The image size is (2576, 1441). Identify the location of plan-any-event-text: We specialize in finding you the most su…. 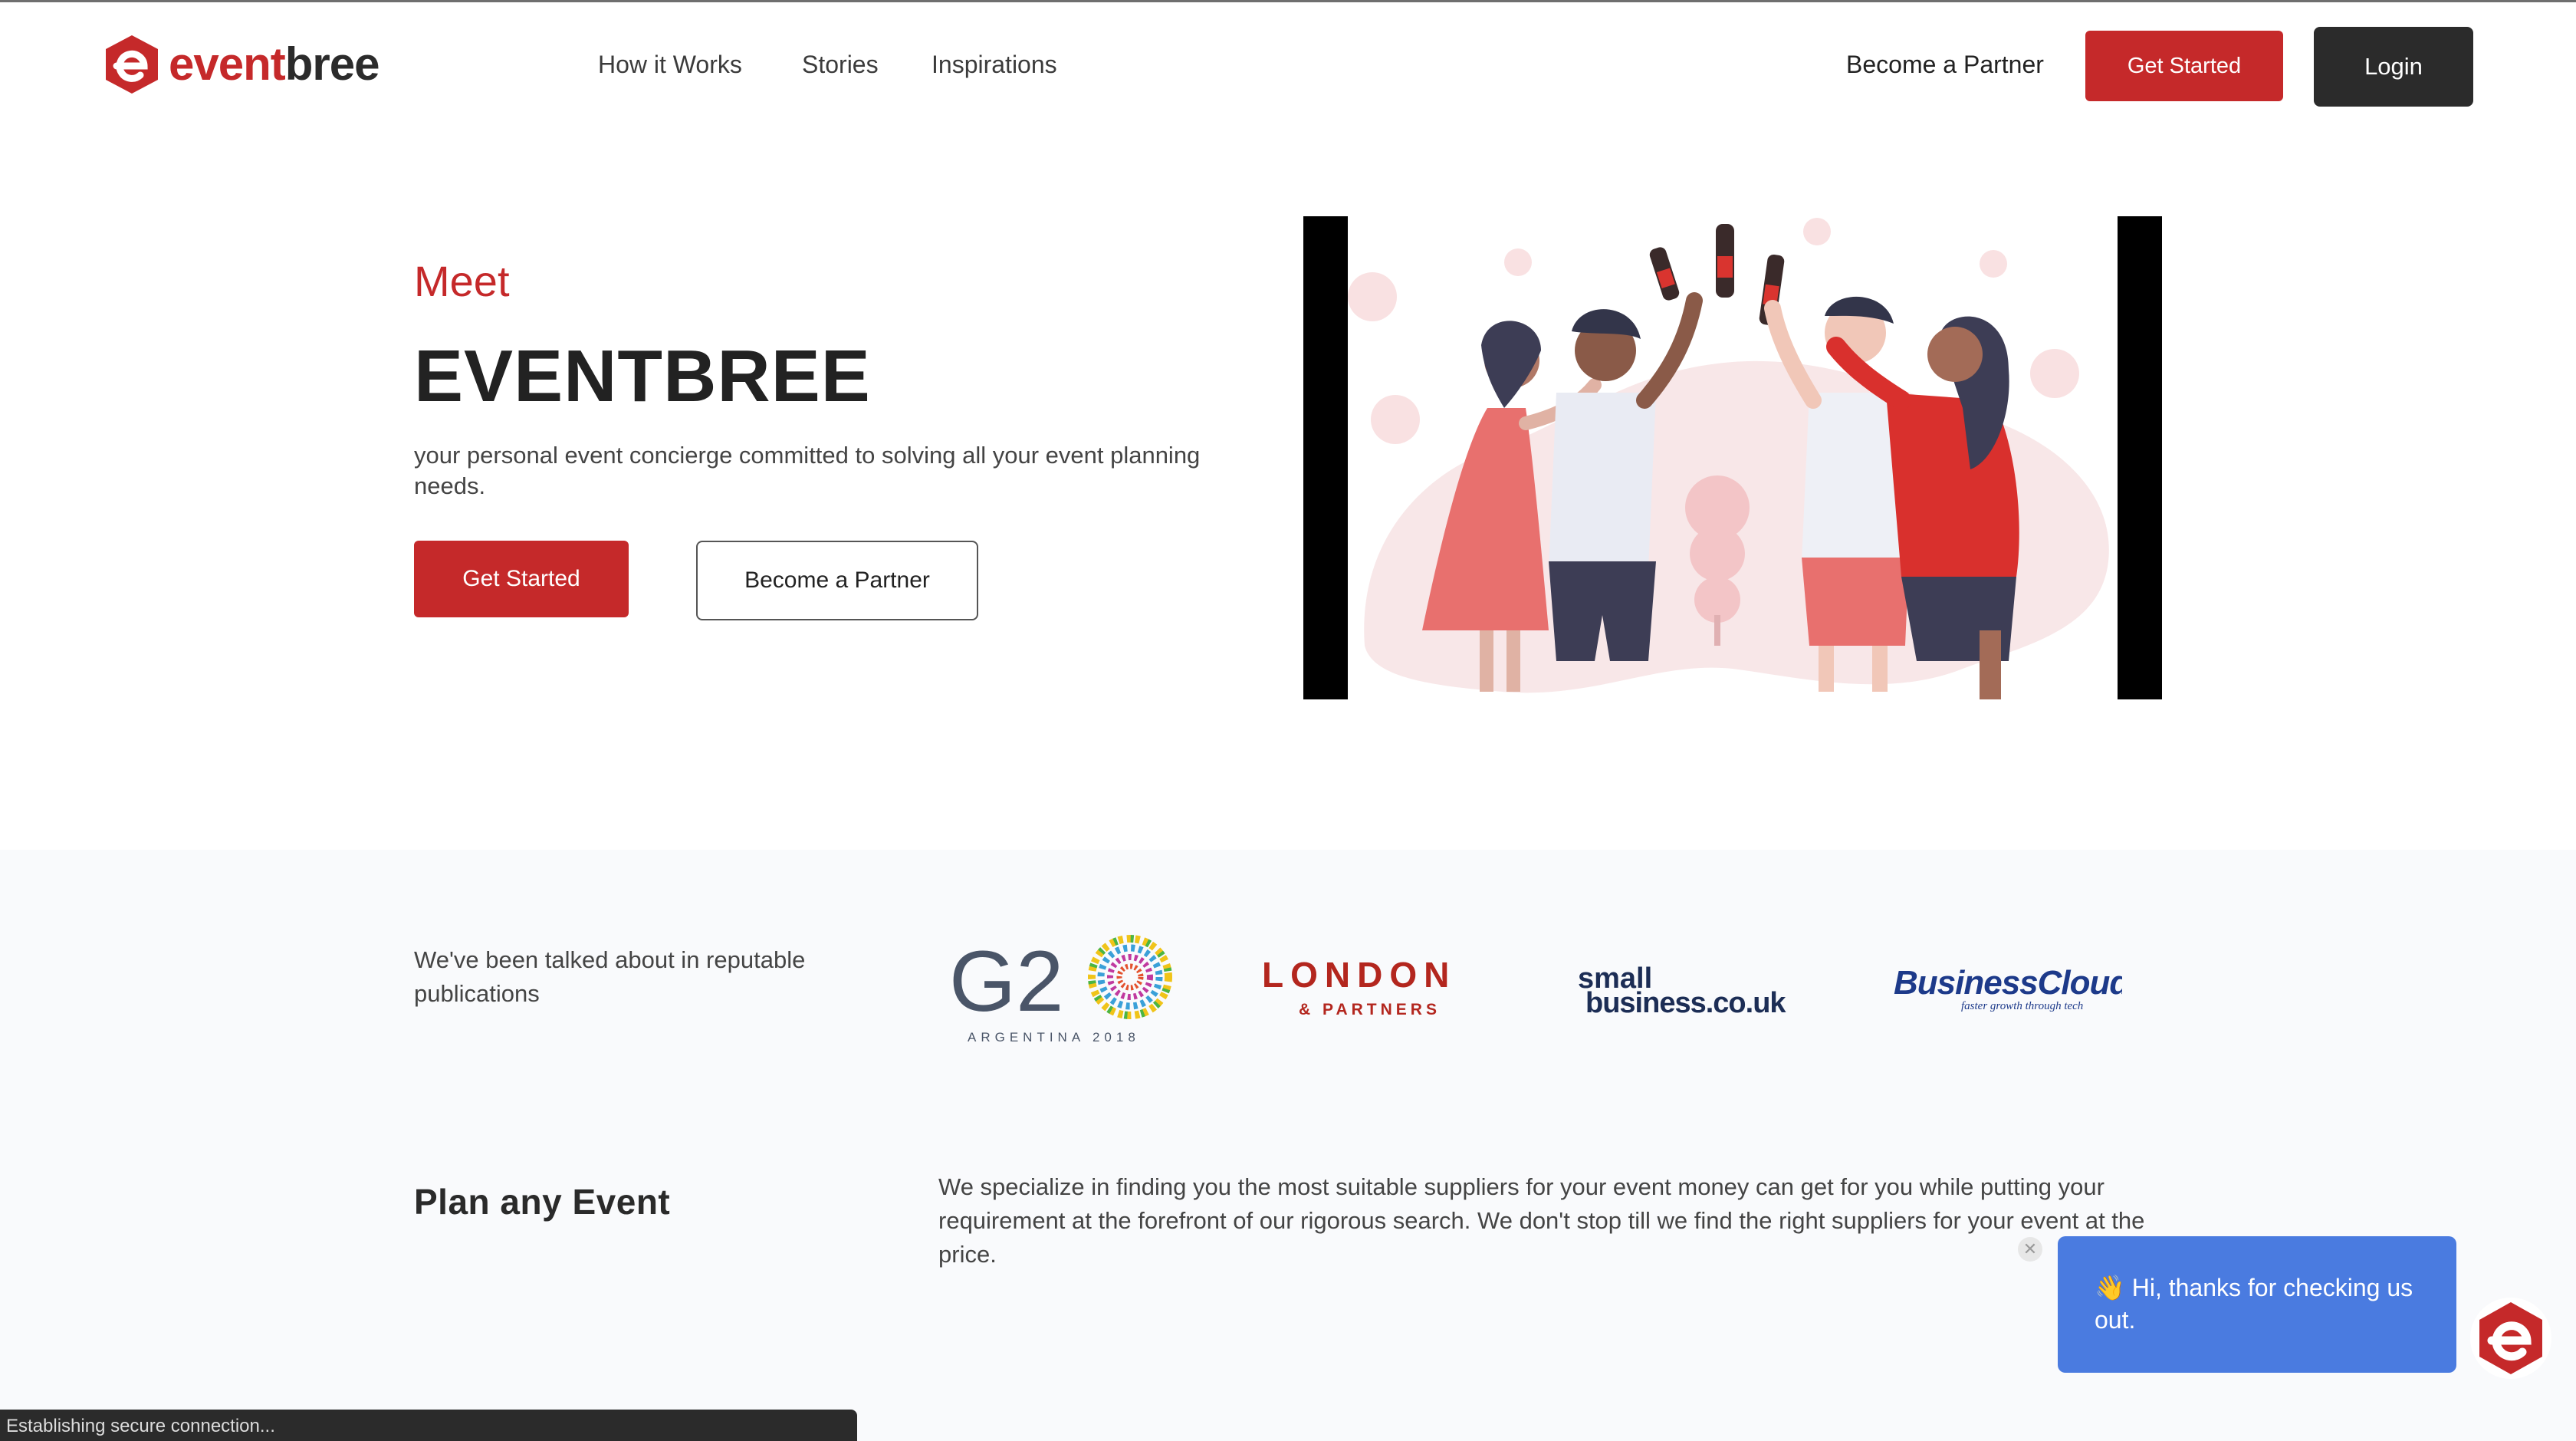
(1542, 1220).